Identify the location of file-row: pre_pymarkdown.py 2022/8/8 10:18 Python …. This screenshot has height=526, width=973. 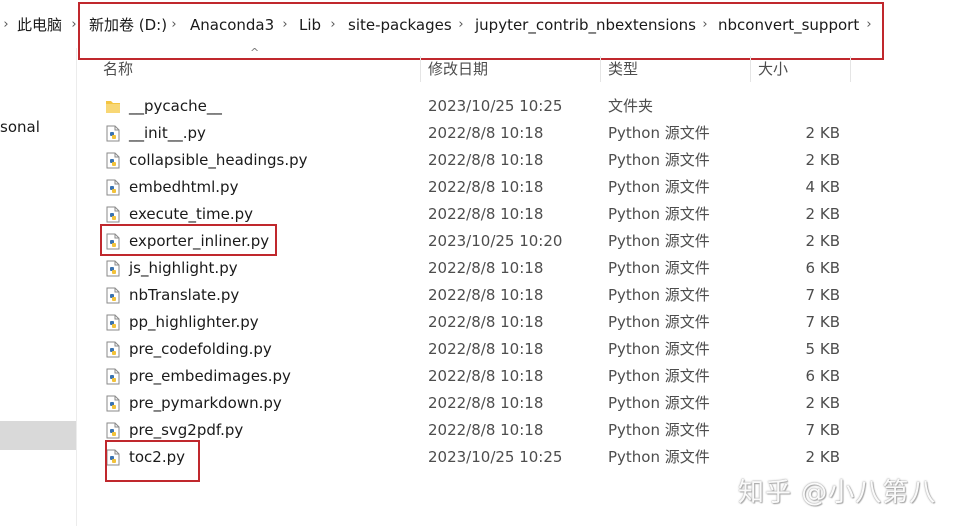
(480, 403).